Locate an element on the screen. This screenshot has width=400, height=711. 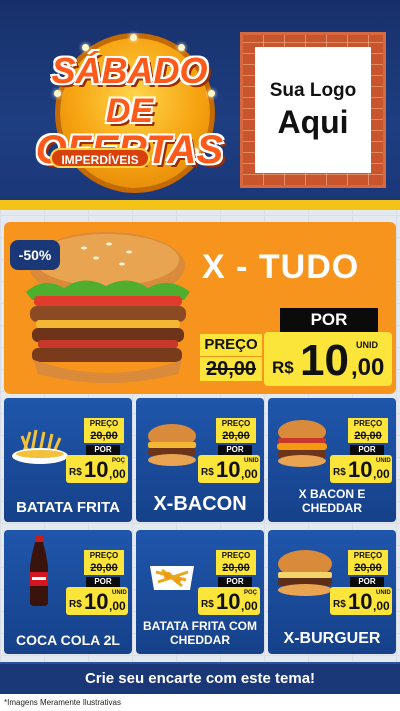
logo-text-line2: Aqui is located at coordinates (313, 121).